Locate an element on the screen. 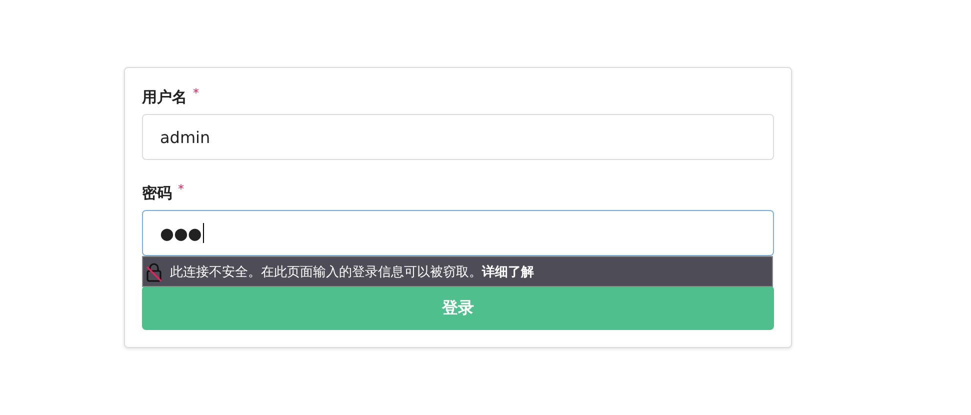  warning-message: 此连接不安全。在此页面输入的登录信息可以被窃取。 is located at coordinates (326, 272).